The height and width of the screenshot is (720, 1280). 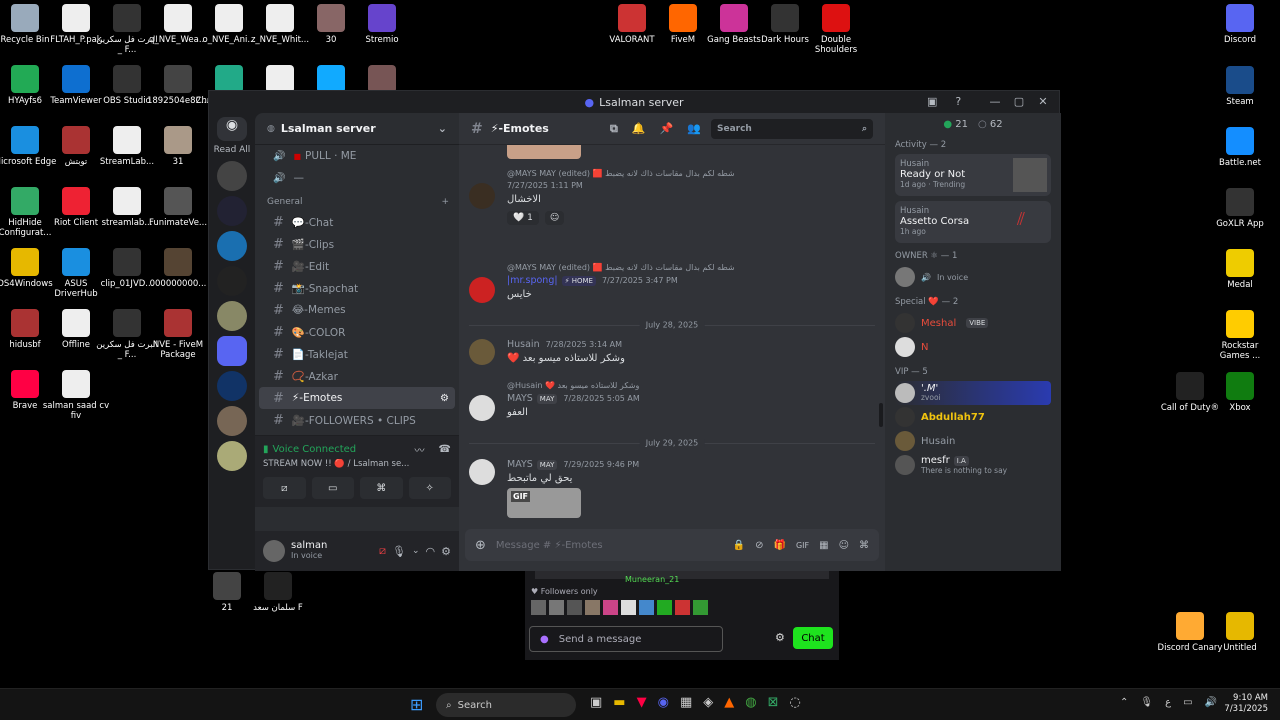 What do you see at coordinates (480, 545) in the screenshot?
I see `add-attachment-icon: ⊕` at bounding box center [480, 545].